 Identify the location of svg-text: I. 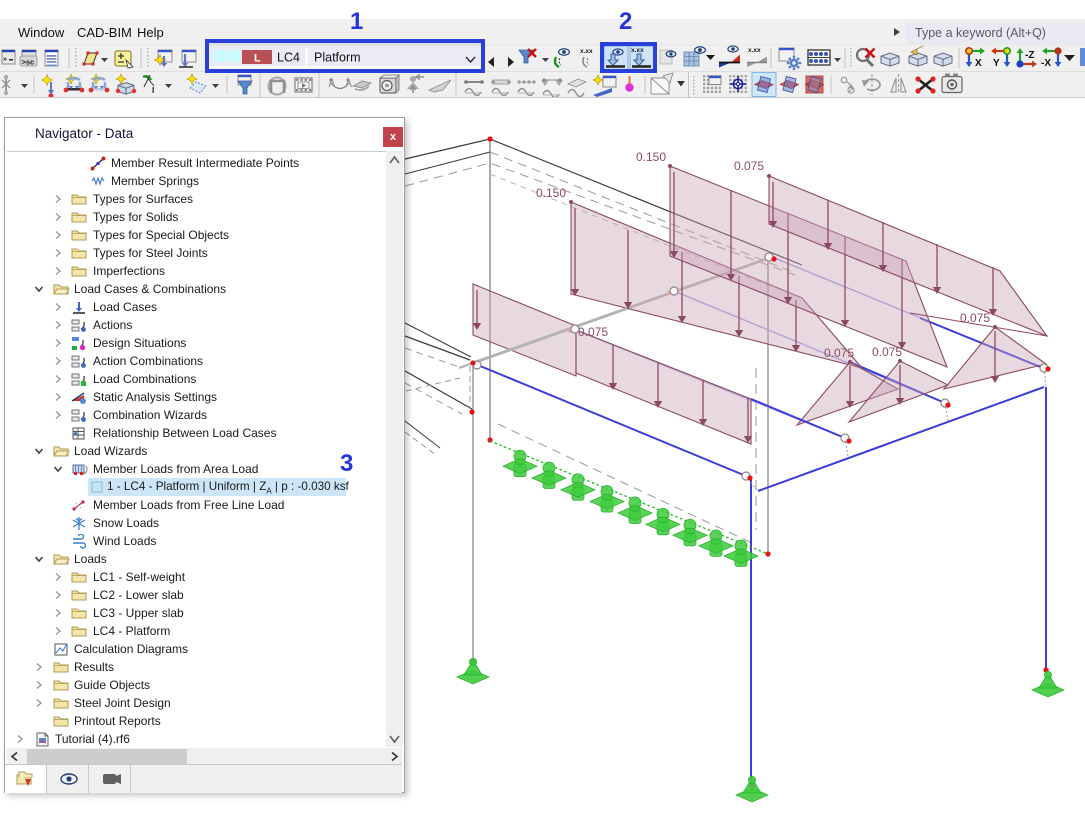
(153, 90).